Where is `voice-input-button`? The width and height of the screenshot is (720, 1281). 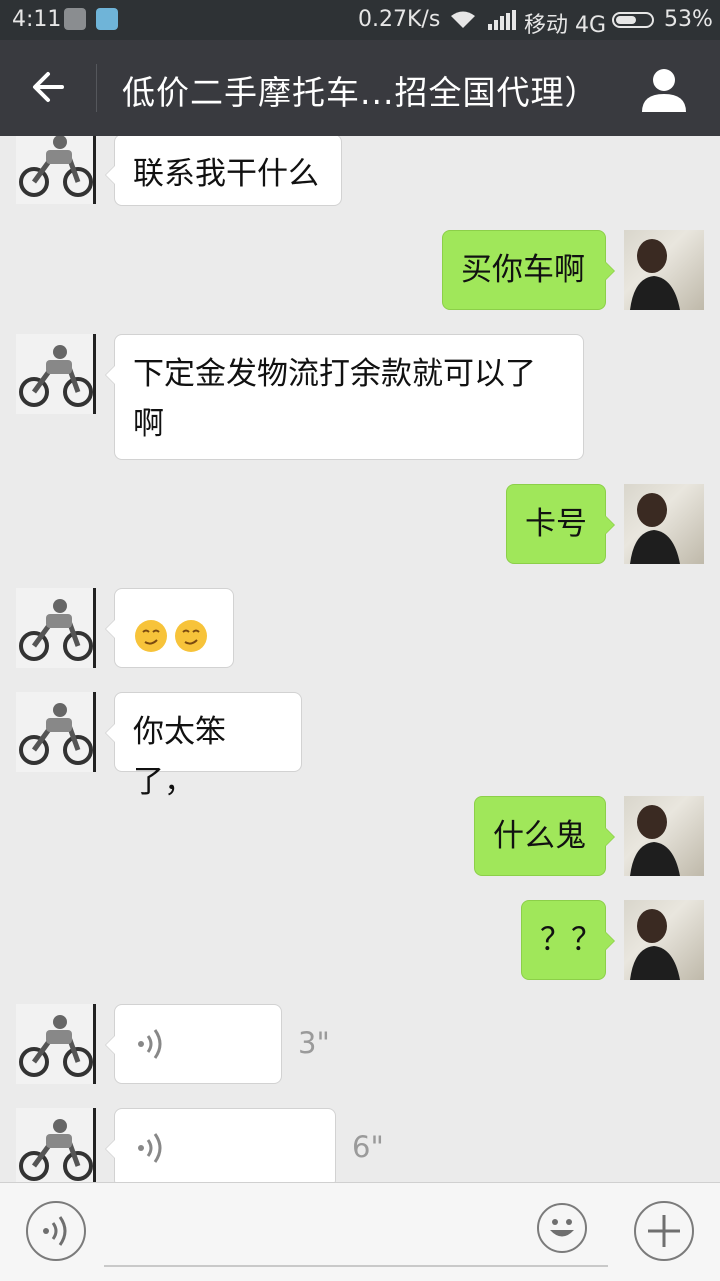 voice-input-button is located at coordinates (56, 1231).